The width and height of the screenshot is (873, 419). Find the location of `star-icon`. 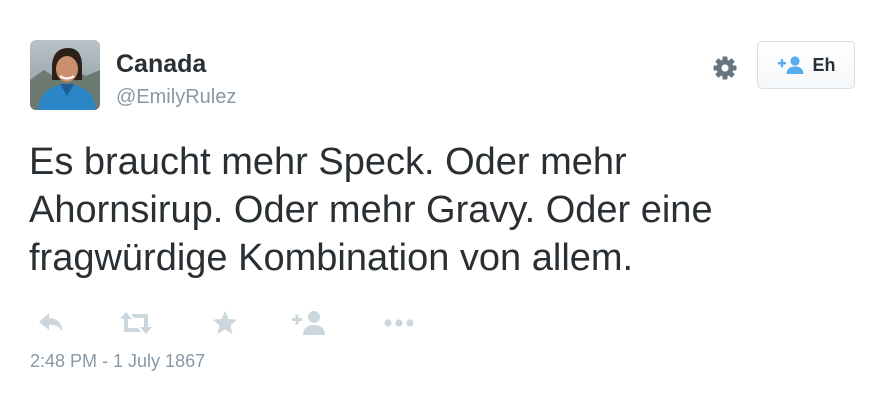

star-icon is located at coordinates (225, 323).